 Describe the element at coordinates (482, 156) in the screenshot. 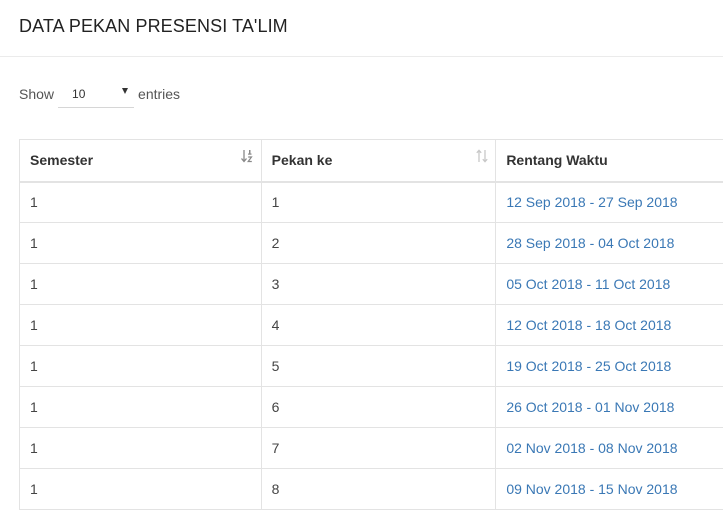

I see `sort-both-icon` at that location.